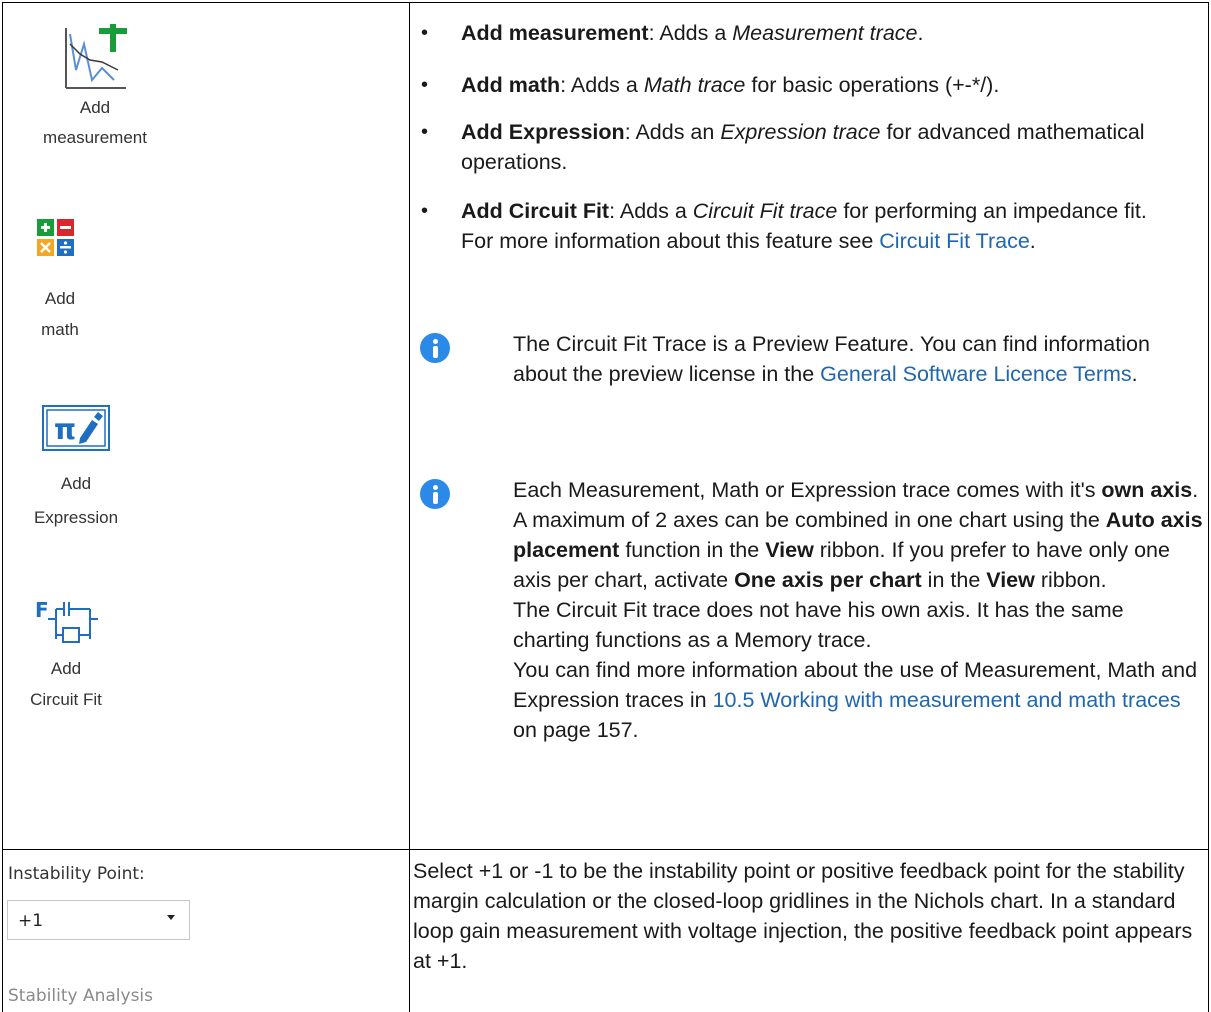  Describe the element at coordinates (95, 137) in the screenshot. I see `add-measurement-label-line2: measurement` at that location.